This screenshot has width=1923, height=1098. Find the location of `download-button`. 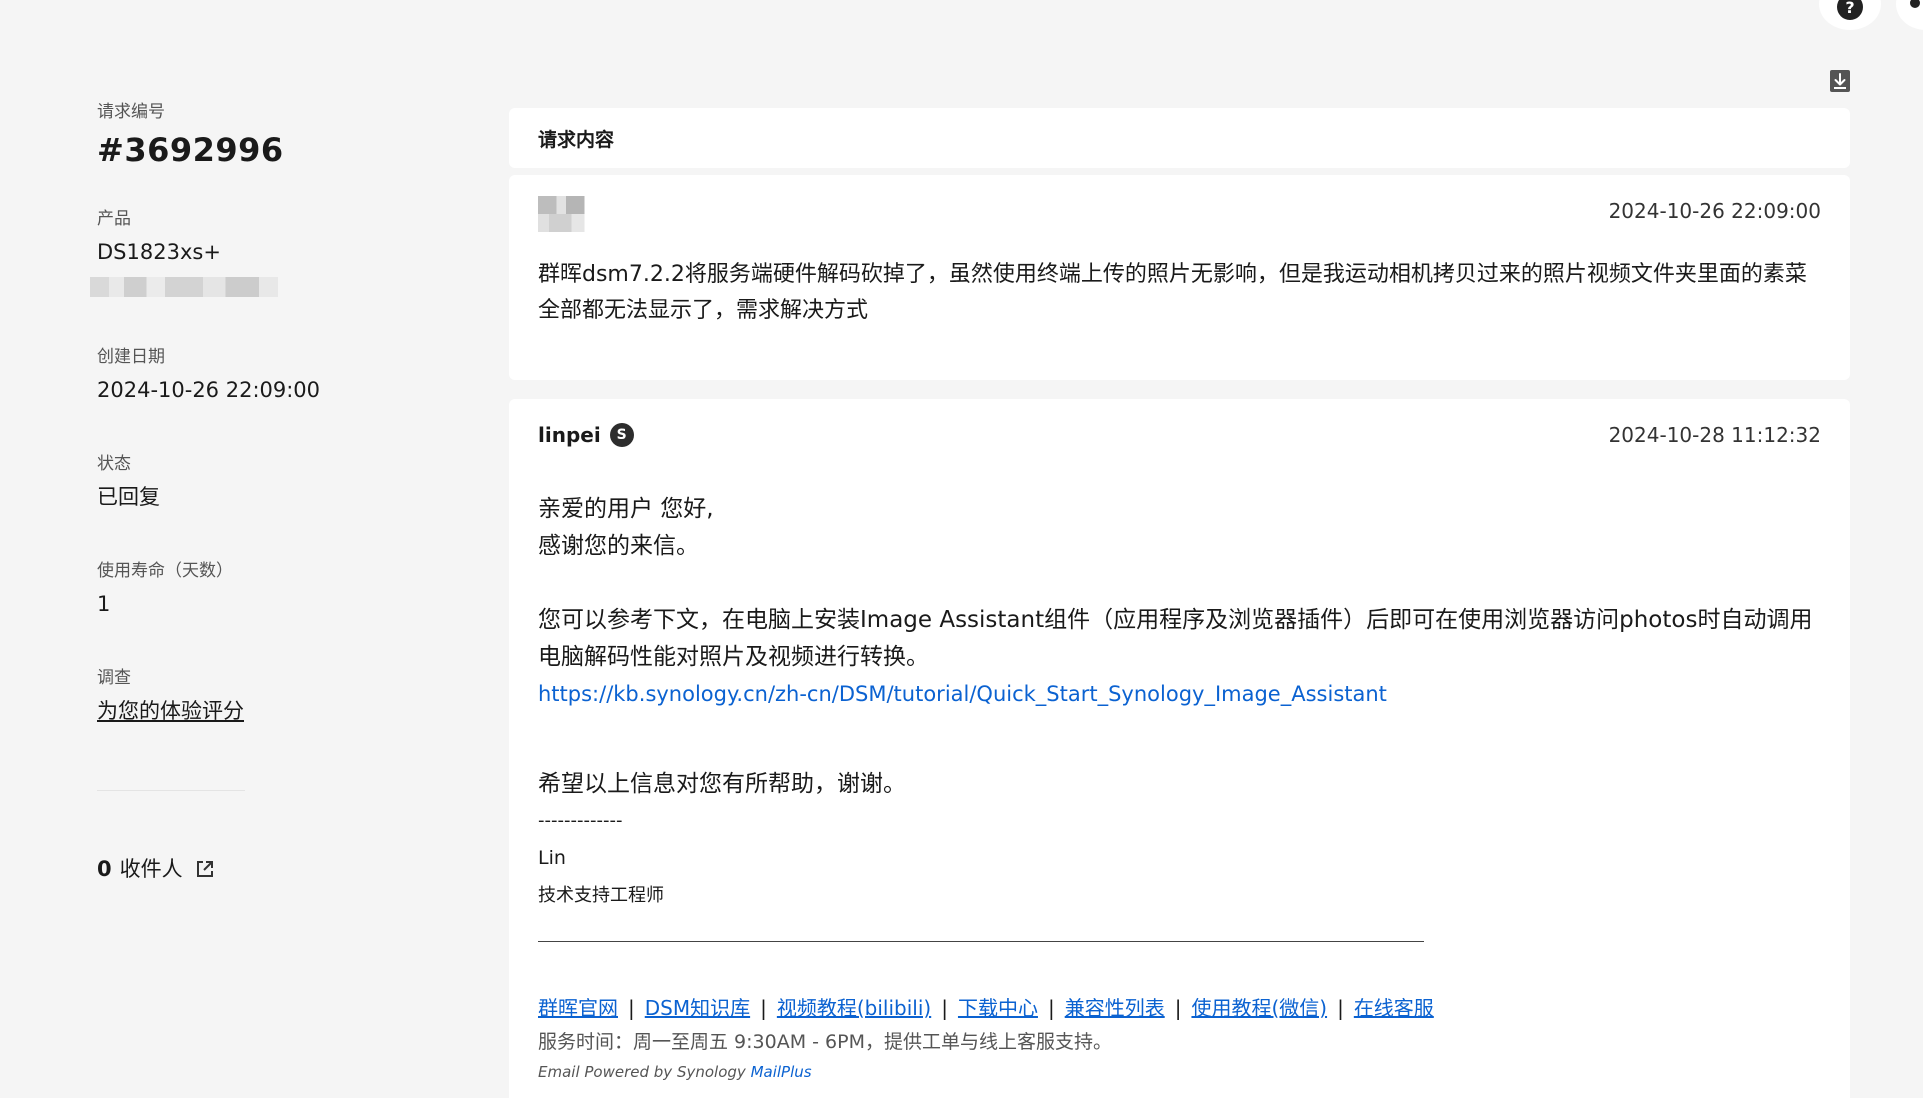

download-button is located at coordinates (1840, 81).